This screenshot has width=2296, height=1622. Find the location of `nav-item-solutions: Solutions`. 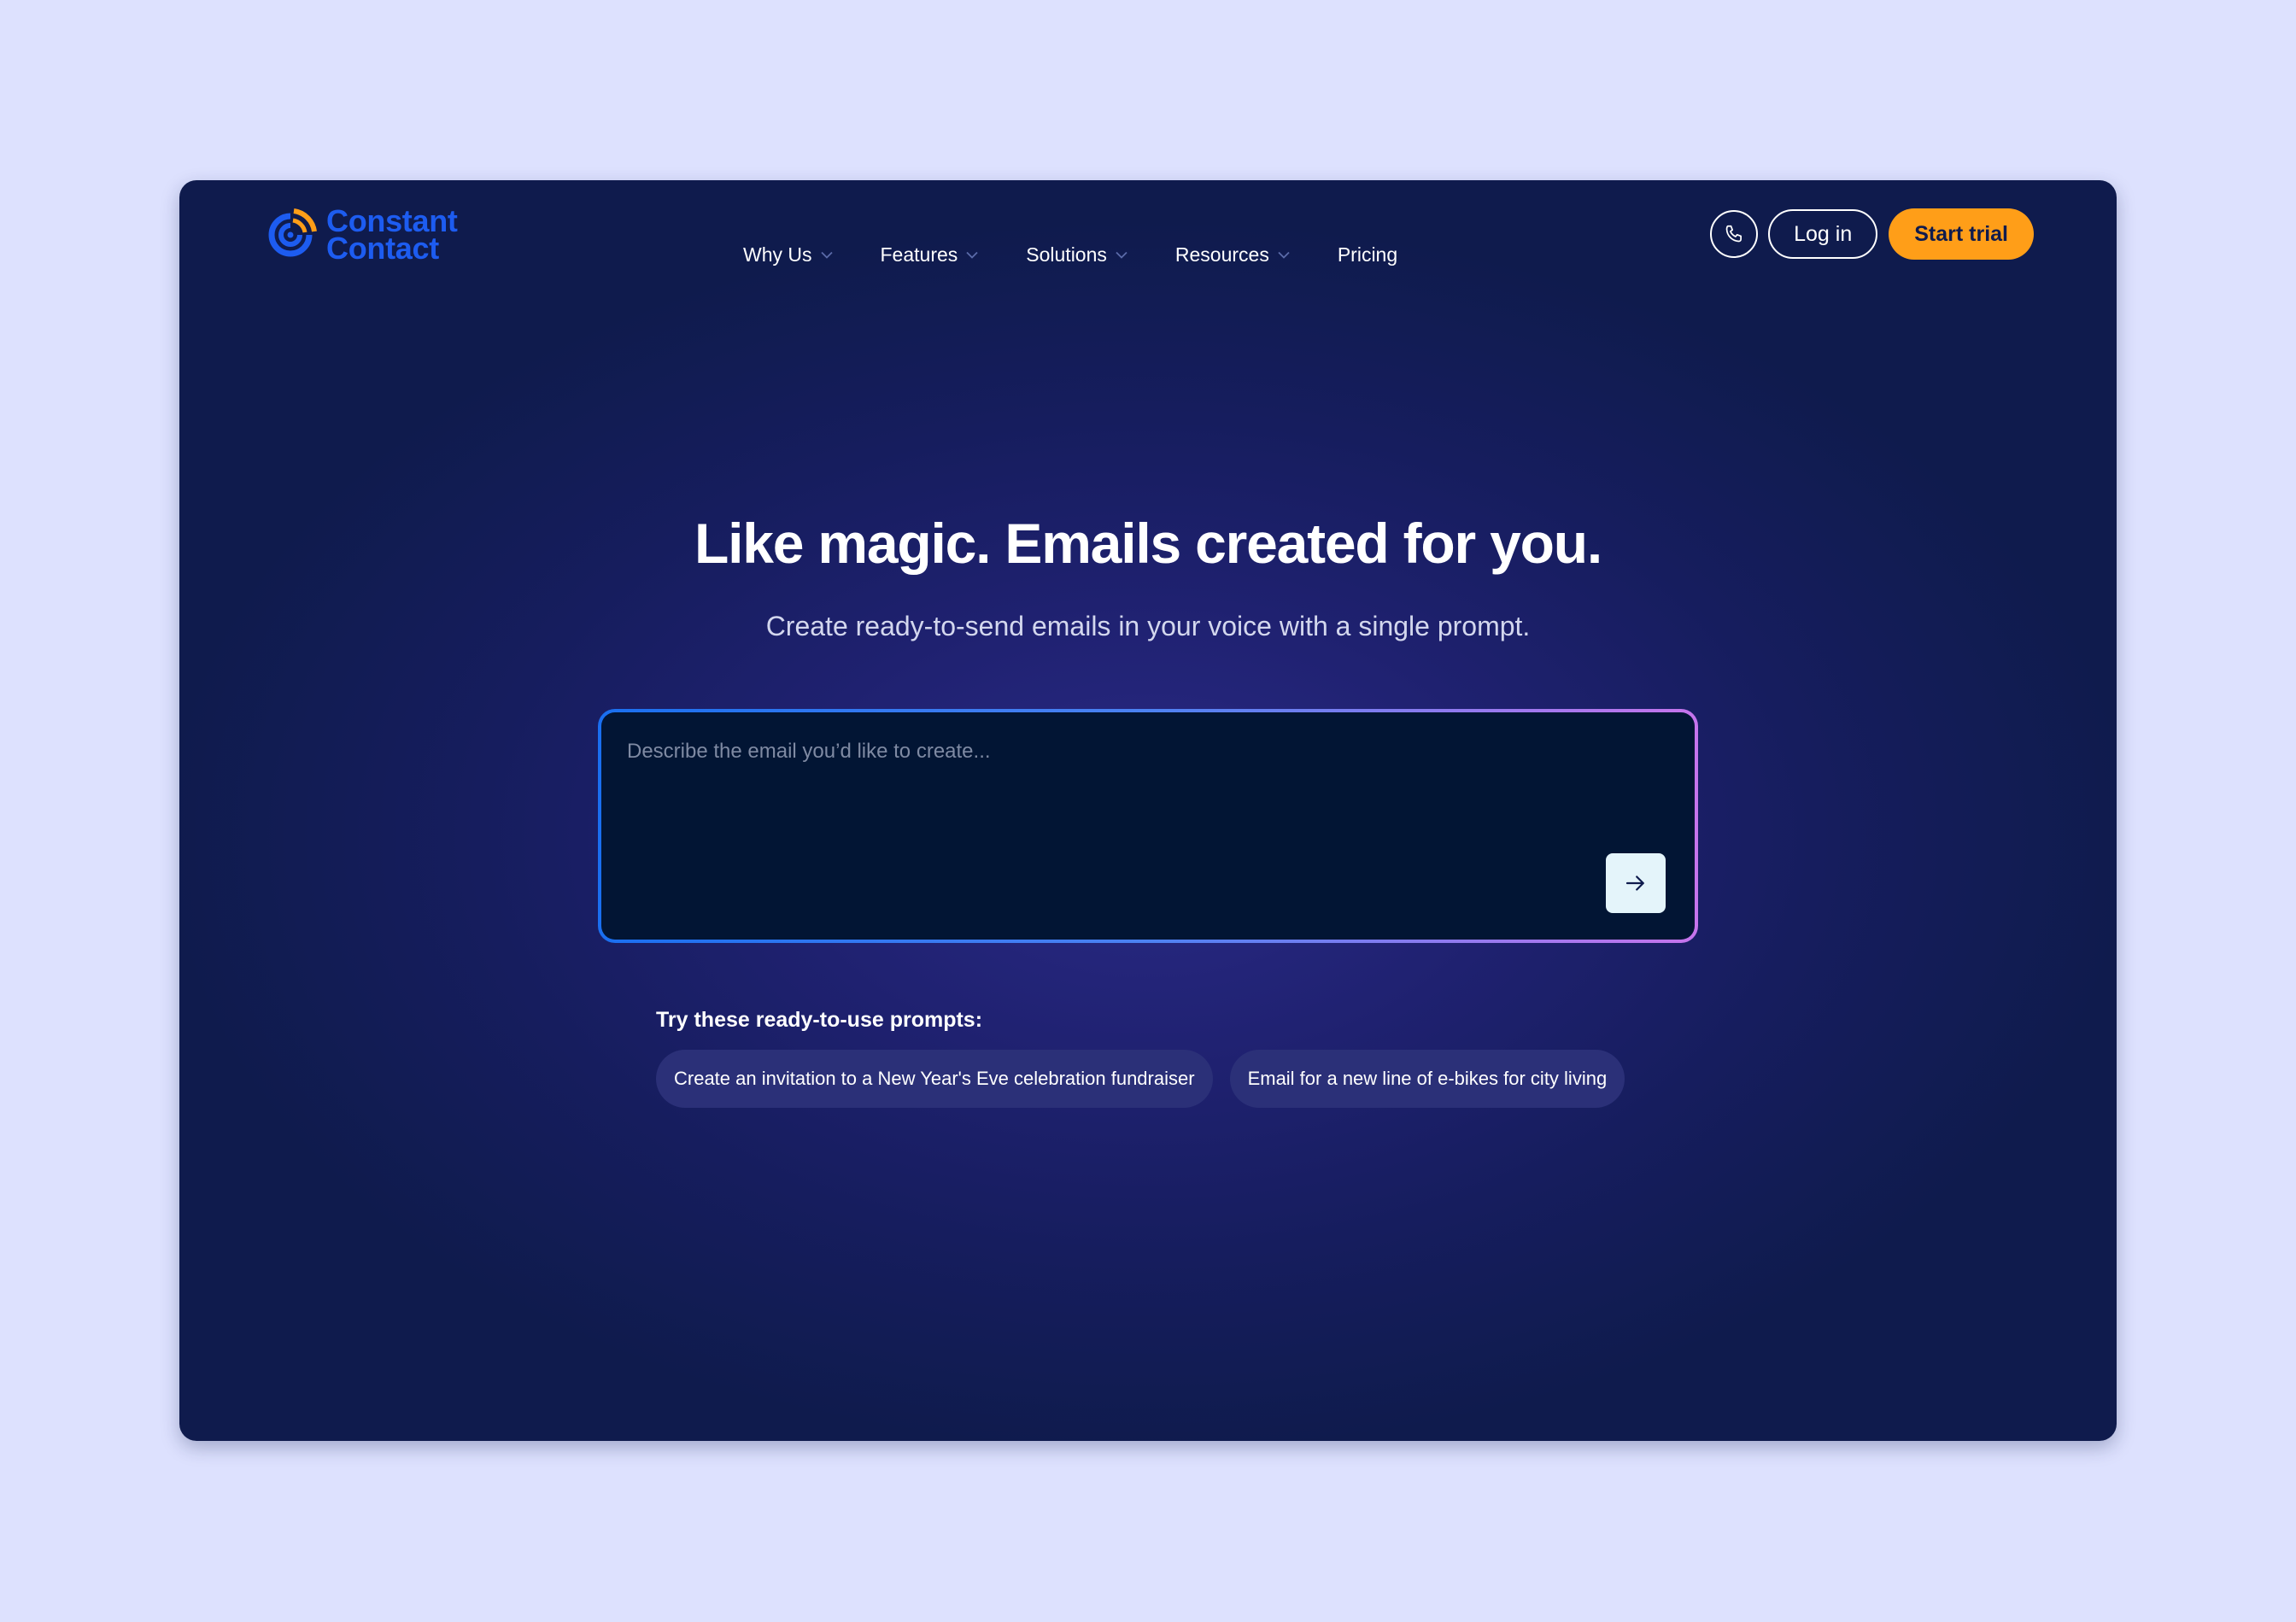

nav-item-solutions: Solutions is located at coordinates (1077, 255).